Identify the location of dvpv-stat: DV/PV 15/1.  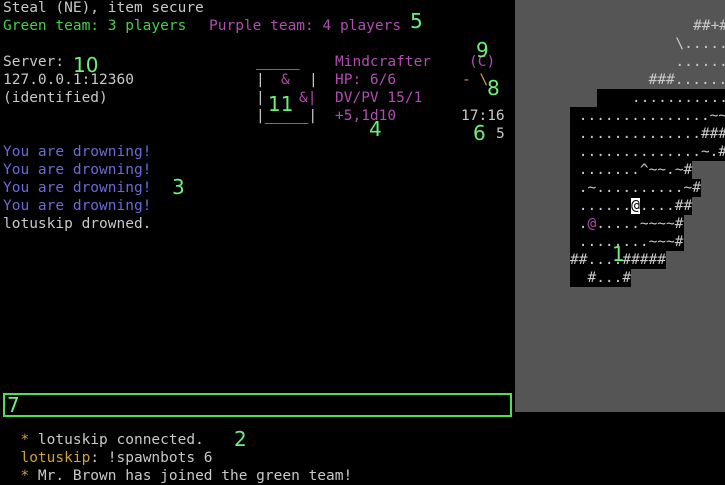
(379, 98).